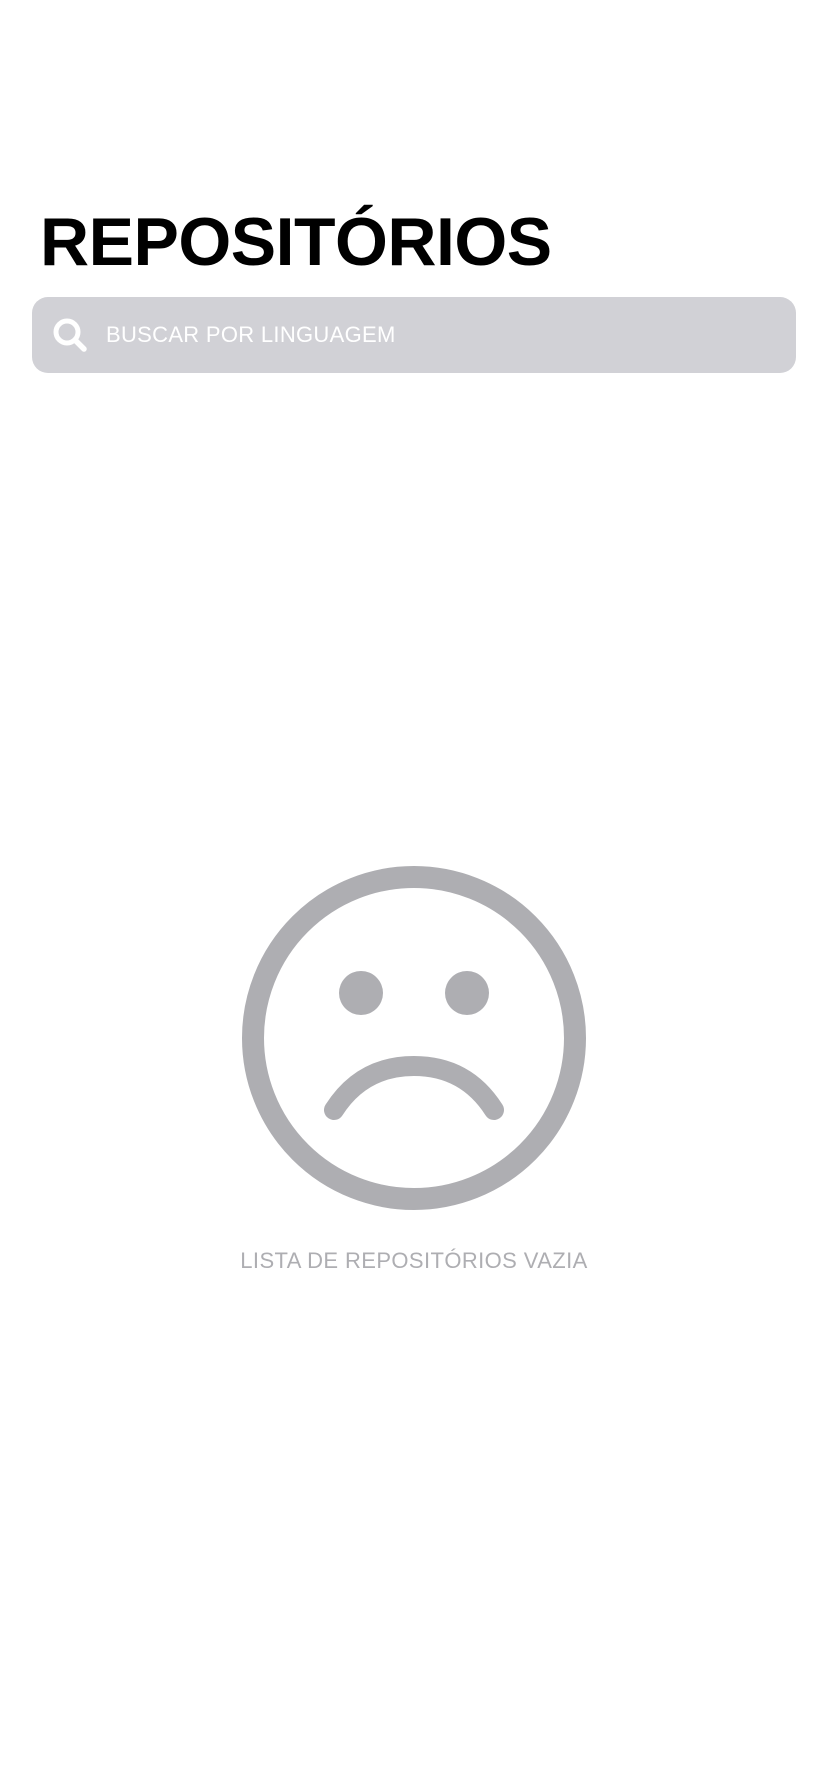 This screenshot has width=828, height=1792. Describe the element at coordinates (414, 1038) in the screenshot. I see `sad-face-icon` at that location.